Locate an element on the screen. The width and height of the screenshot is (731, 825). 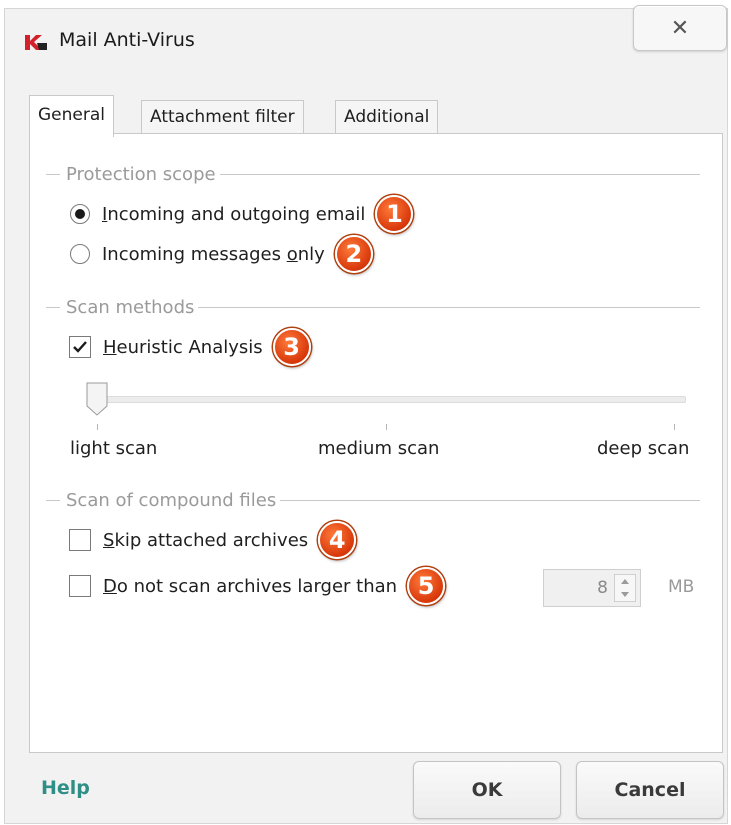
tab-attachment-filter: Attachment filter is located at coordinates (222, 117).